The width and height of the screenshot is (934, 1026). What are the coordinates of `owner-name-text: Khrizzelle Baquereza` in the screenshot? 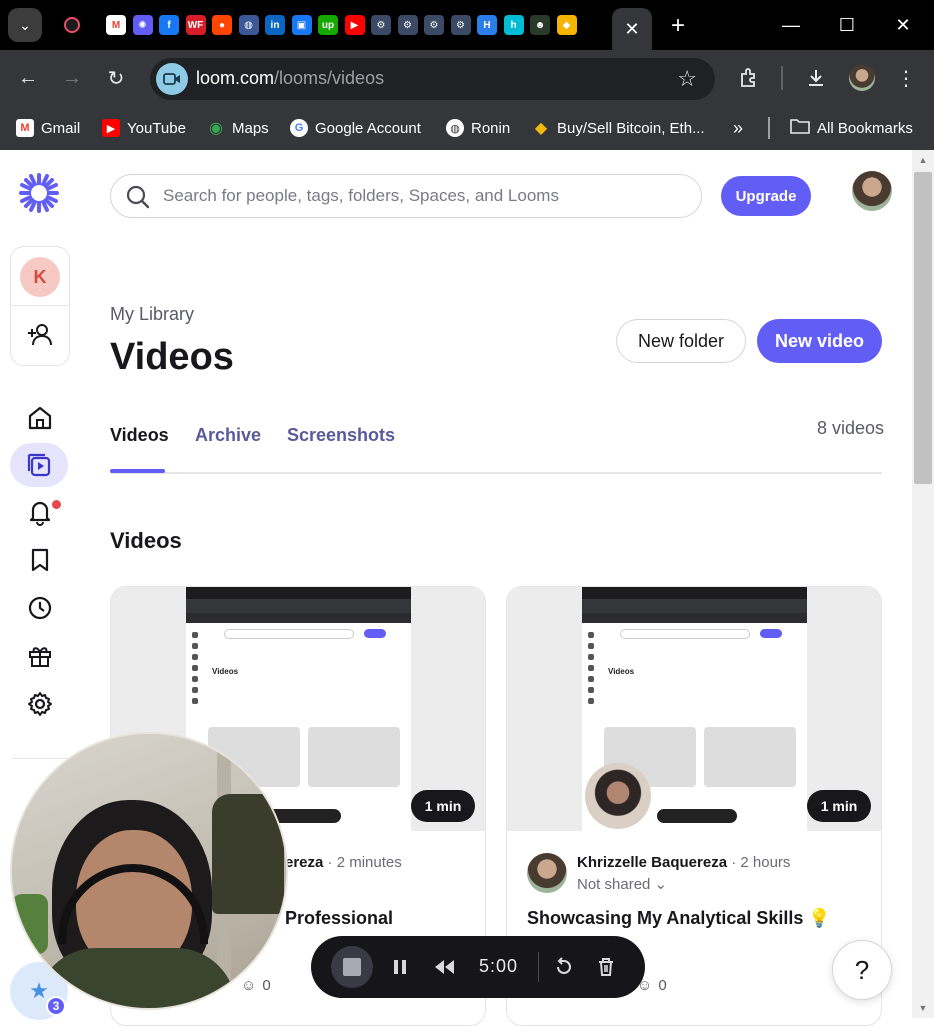 It's located at (652, 862).